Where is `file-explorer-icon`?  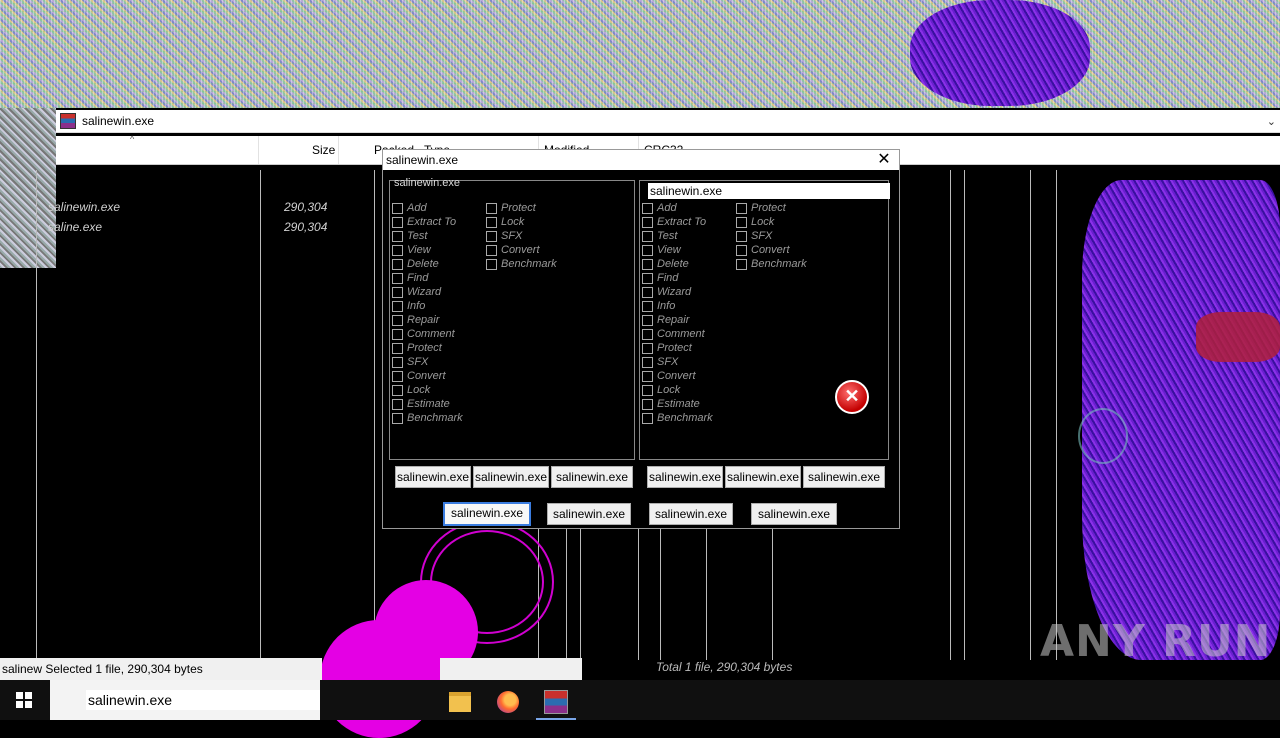 file-explorer-icon is located at coordinates (460, 702).